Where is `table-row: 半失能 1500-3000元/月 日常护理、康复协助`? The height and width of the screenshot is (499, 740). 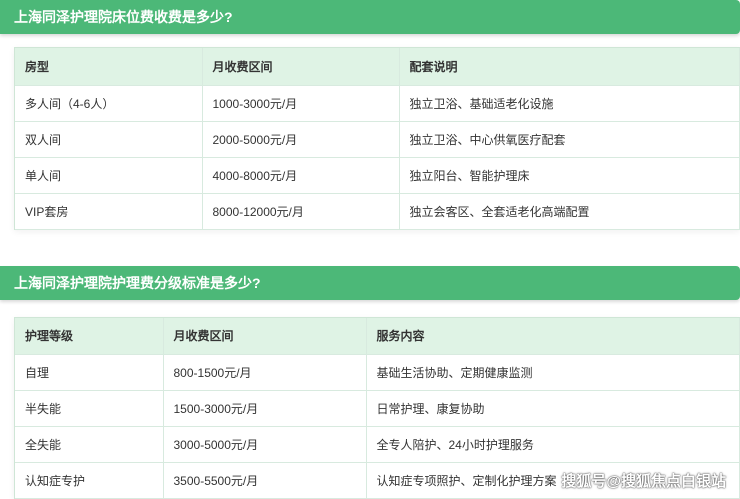
table-row: 半失能 1500-3000元/月 日常护理、康复协助 is located at coordinates (377, 408).